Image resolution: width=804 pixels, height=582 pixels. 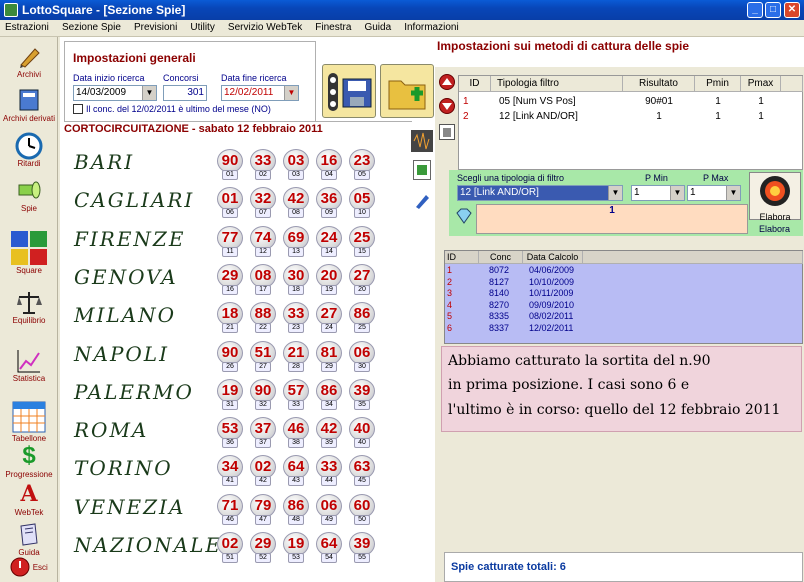 I want to click on sidebar-item-square: Square, so click(x=29, y=252).